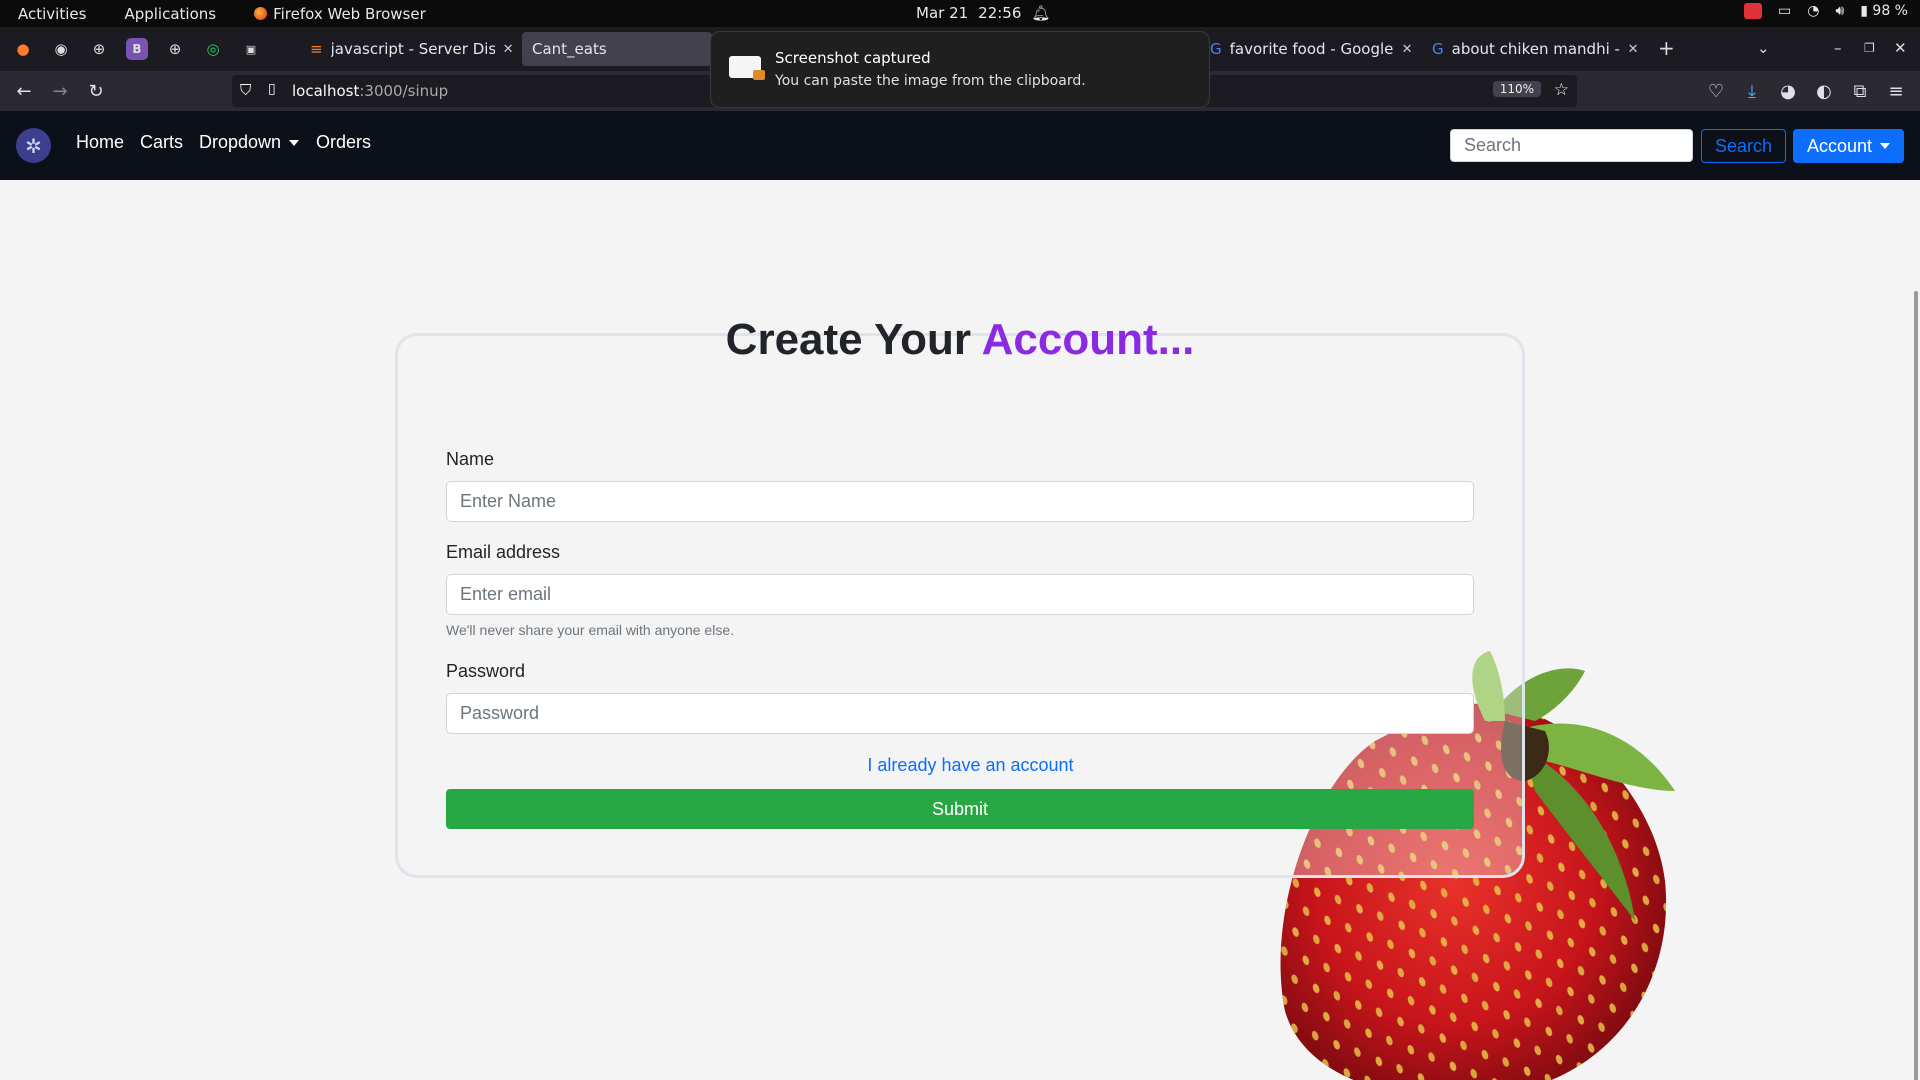 The image size is (1920, 1080). Describe the element at coordinates (942, 13) in the screenshot. I see `date-label: Mar 21` at that location.